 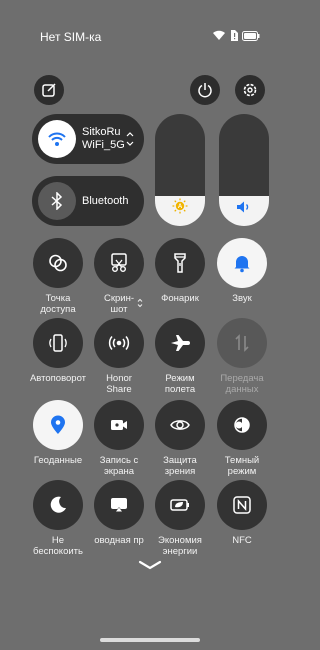 What do you see at coordinates (71, 37) in the screenshot?
I see `carrier-text: Нет SIM-ка` at bounding box center [71, 37].